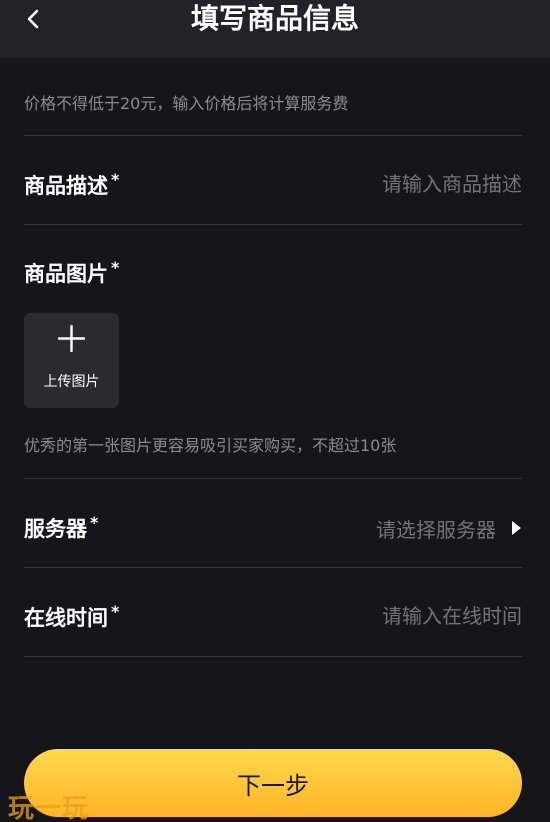 The image size is (550, 822). I want to click on caret-right-icon, so click(516, 528).